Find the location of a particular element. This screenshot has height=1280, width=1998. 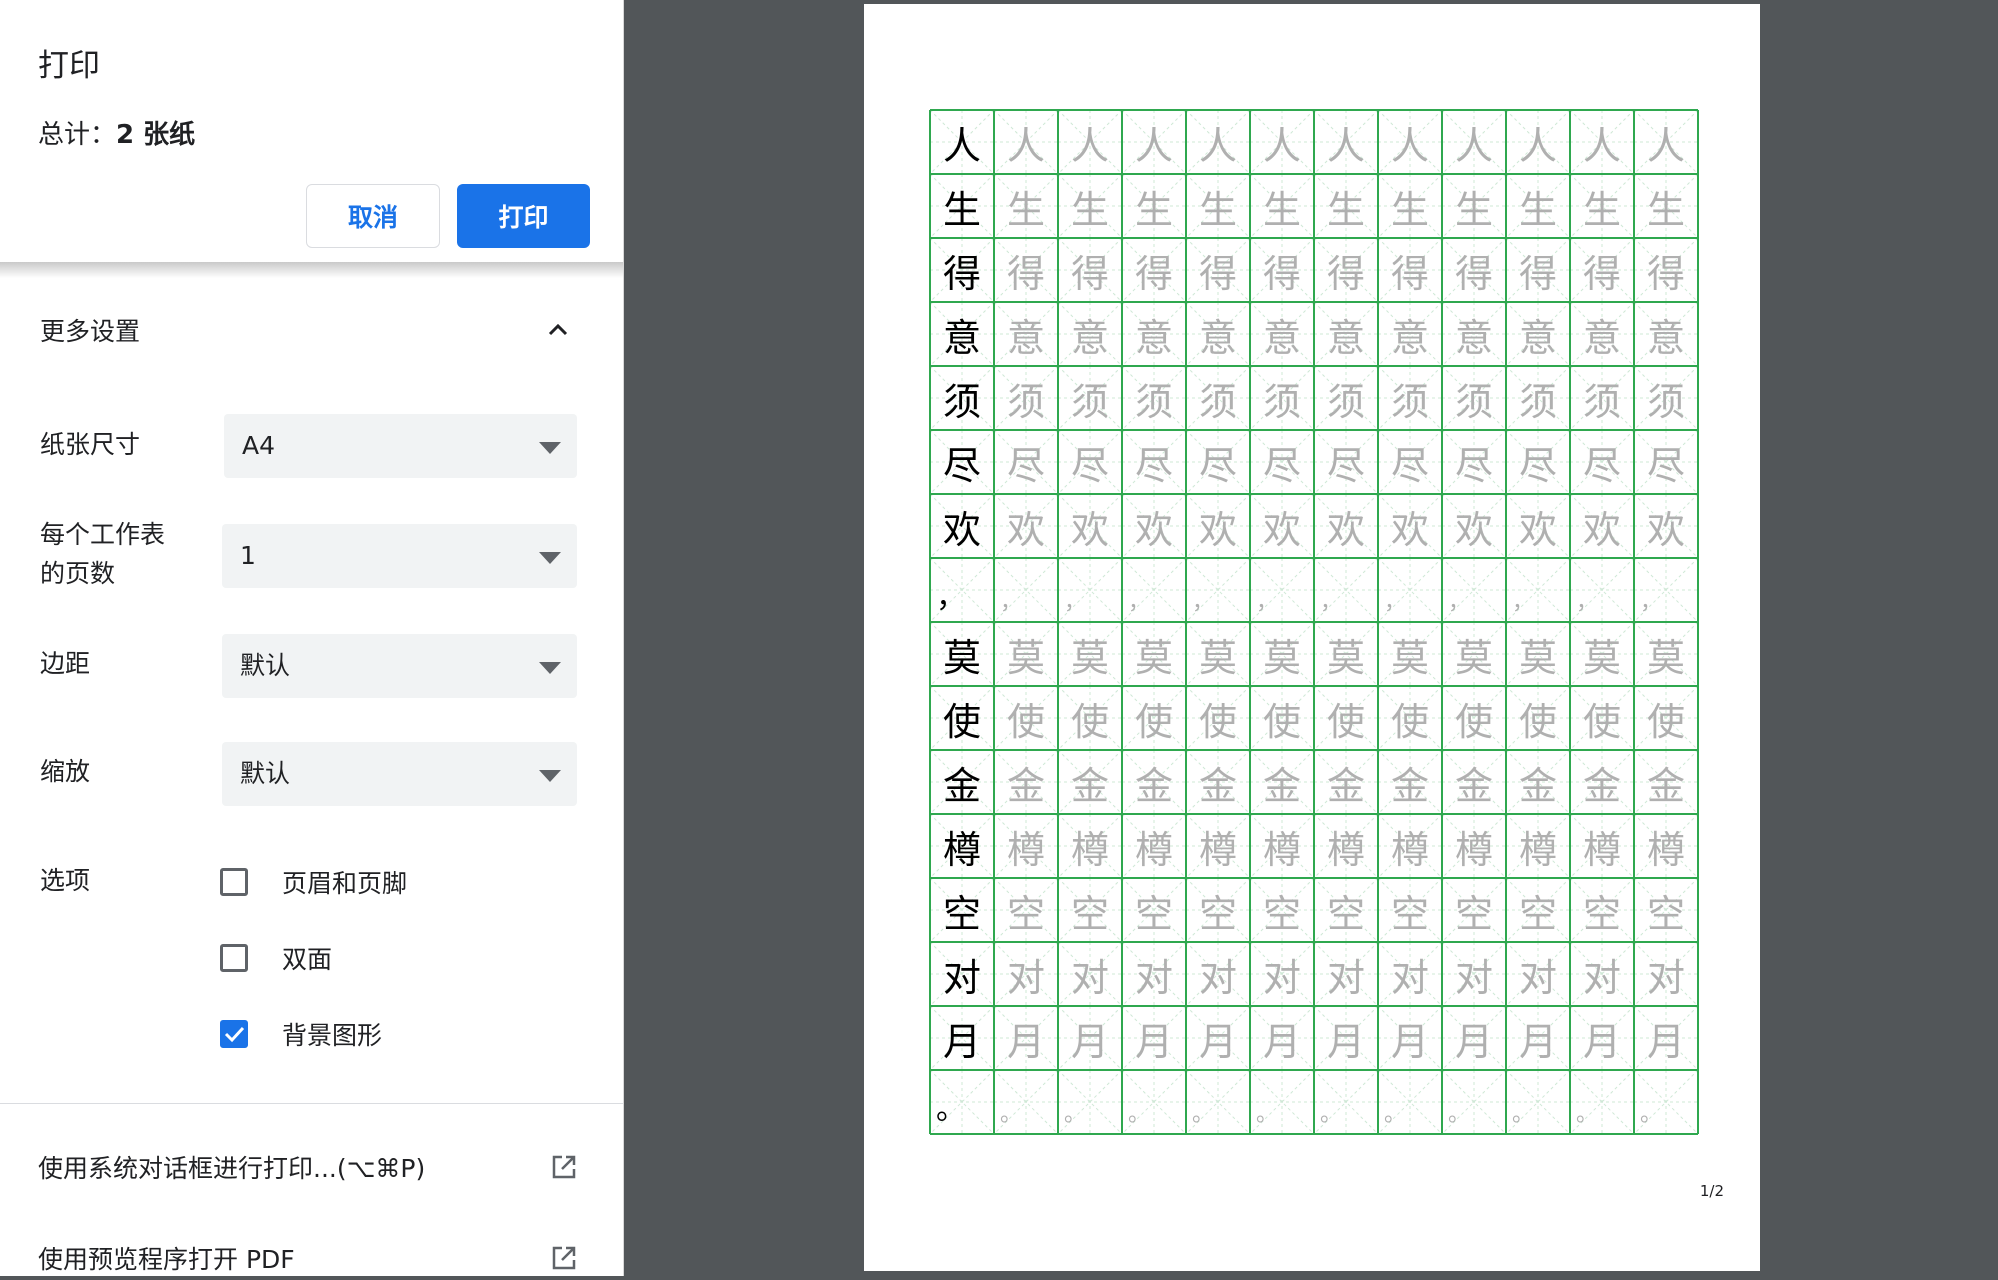

sheet-total-value: 2 张纸 is located at coordinates (156, 135).